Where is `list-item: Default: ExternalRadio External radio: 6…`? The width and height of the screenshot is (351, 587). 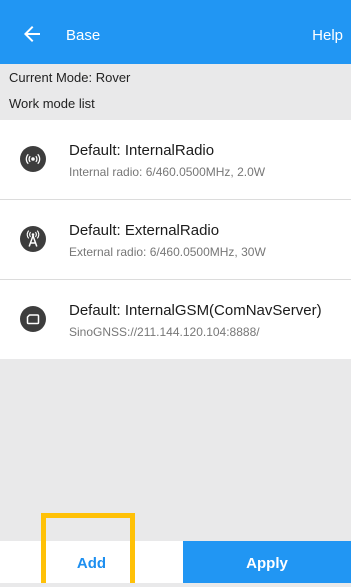
list-item: Default: ExternalRadio External radio: 6… is located at coordinates (175, 240).